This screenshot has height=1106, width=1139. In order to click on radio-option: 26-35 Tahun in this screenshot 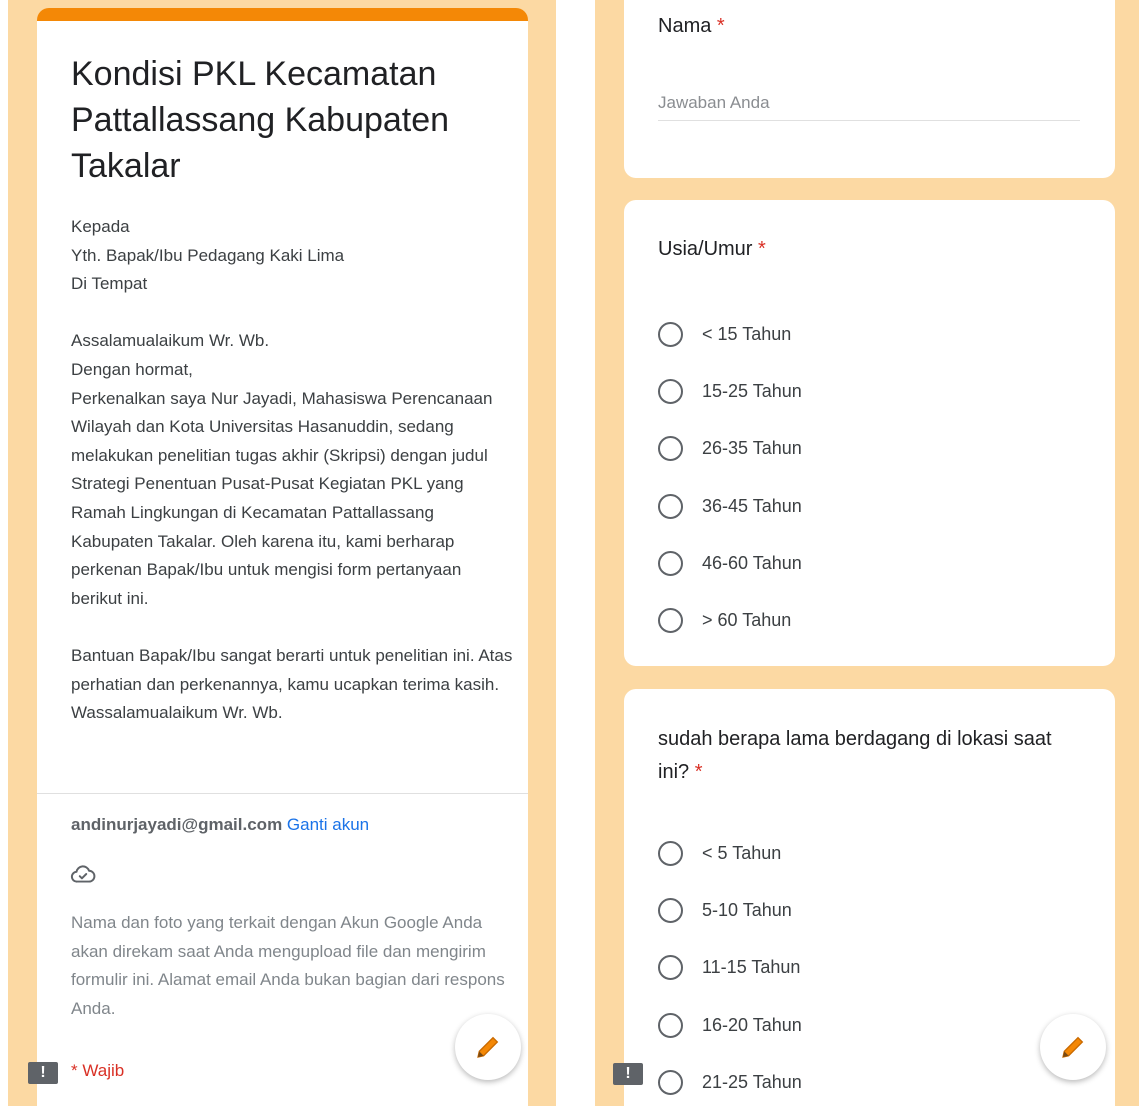, I will do `click(730, 448)`.